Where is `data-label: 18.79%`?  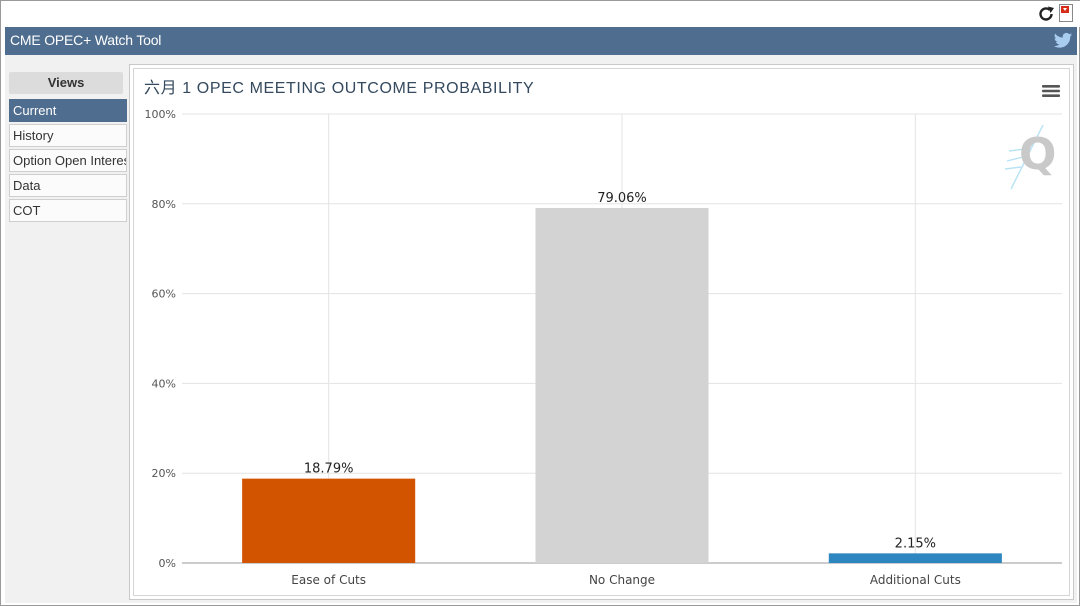
data-label: 18.79% is located at coordinates (329, 469).